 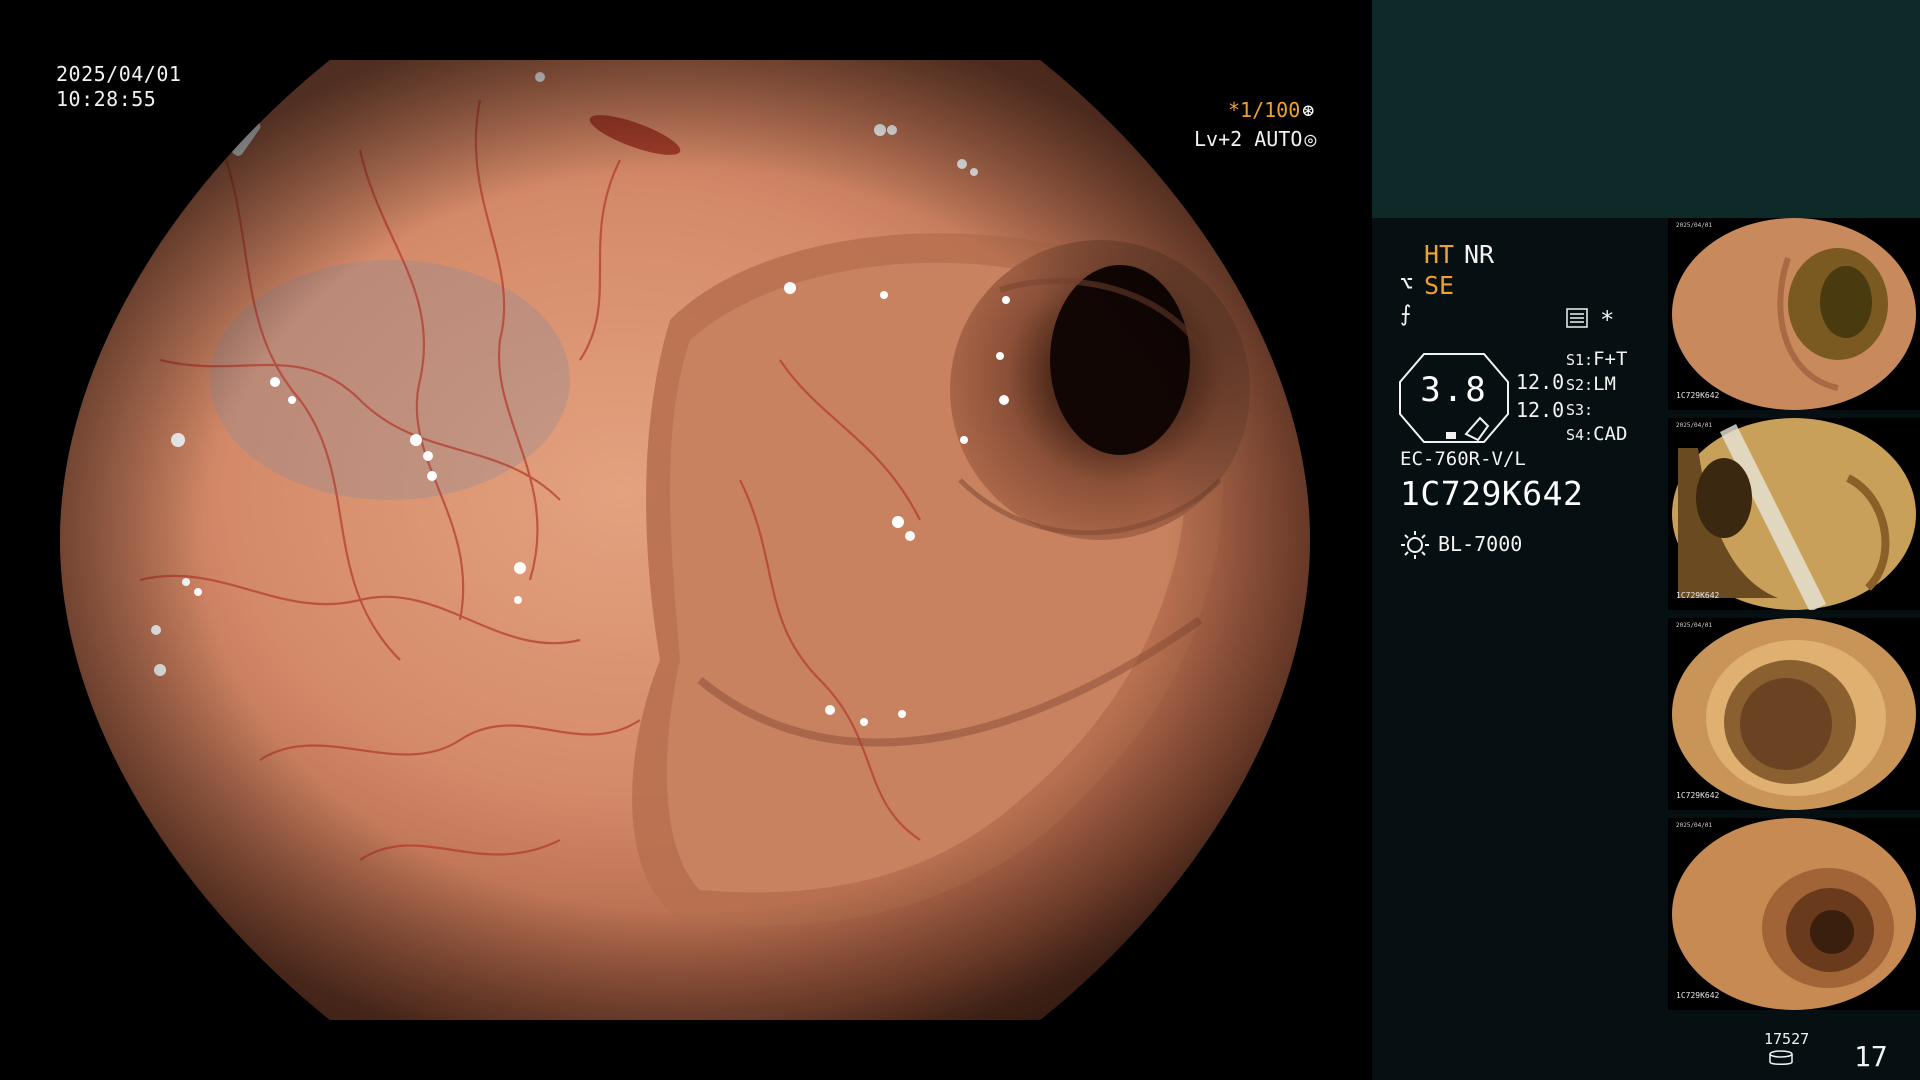 I want to click on storage-count: 17527, so click(x=1787, y=1039).